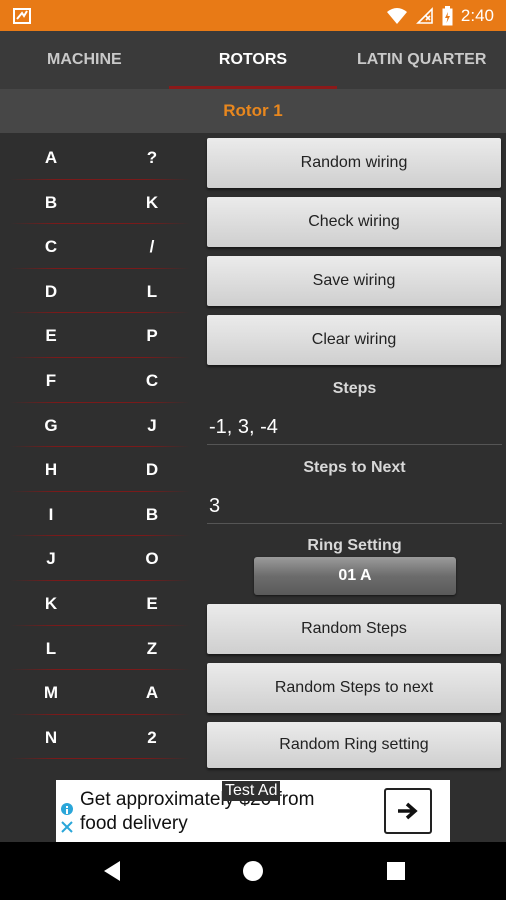 The height and width of the screenshot is (900, 506). I want to click on wiring-input: K, so click(51, 603).